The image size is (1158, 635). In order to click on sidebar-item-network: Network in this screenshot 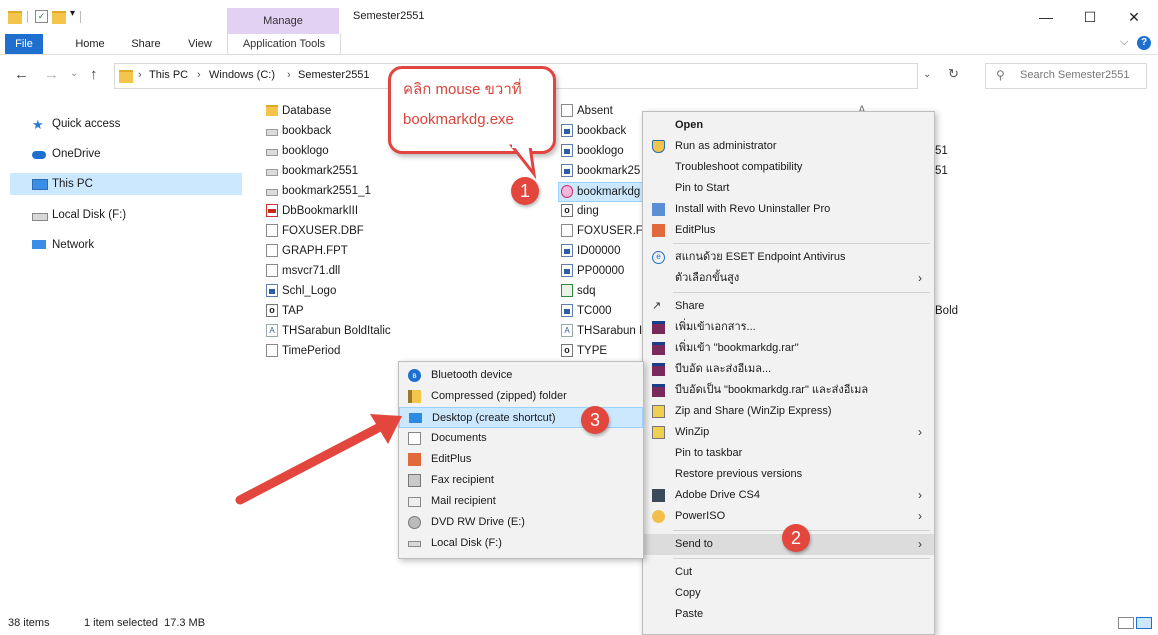, I will do `click(126, 245)`.